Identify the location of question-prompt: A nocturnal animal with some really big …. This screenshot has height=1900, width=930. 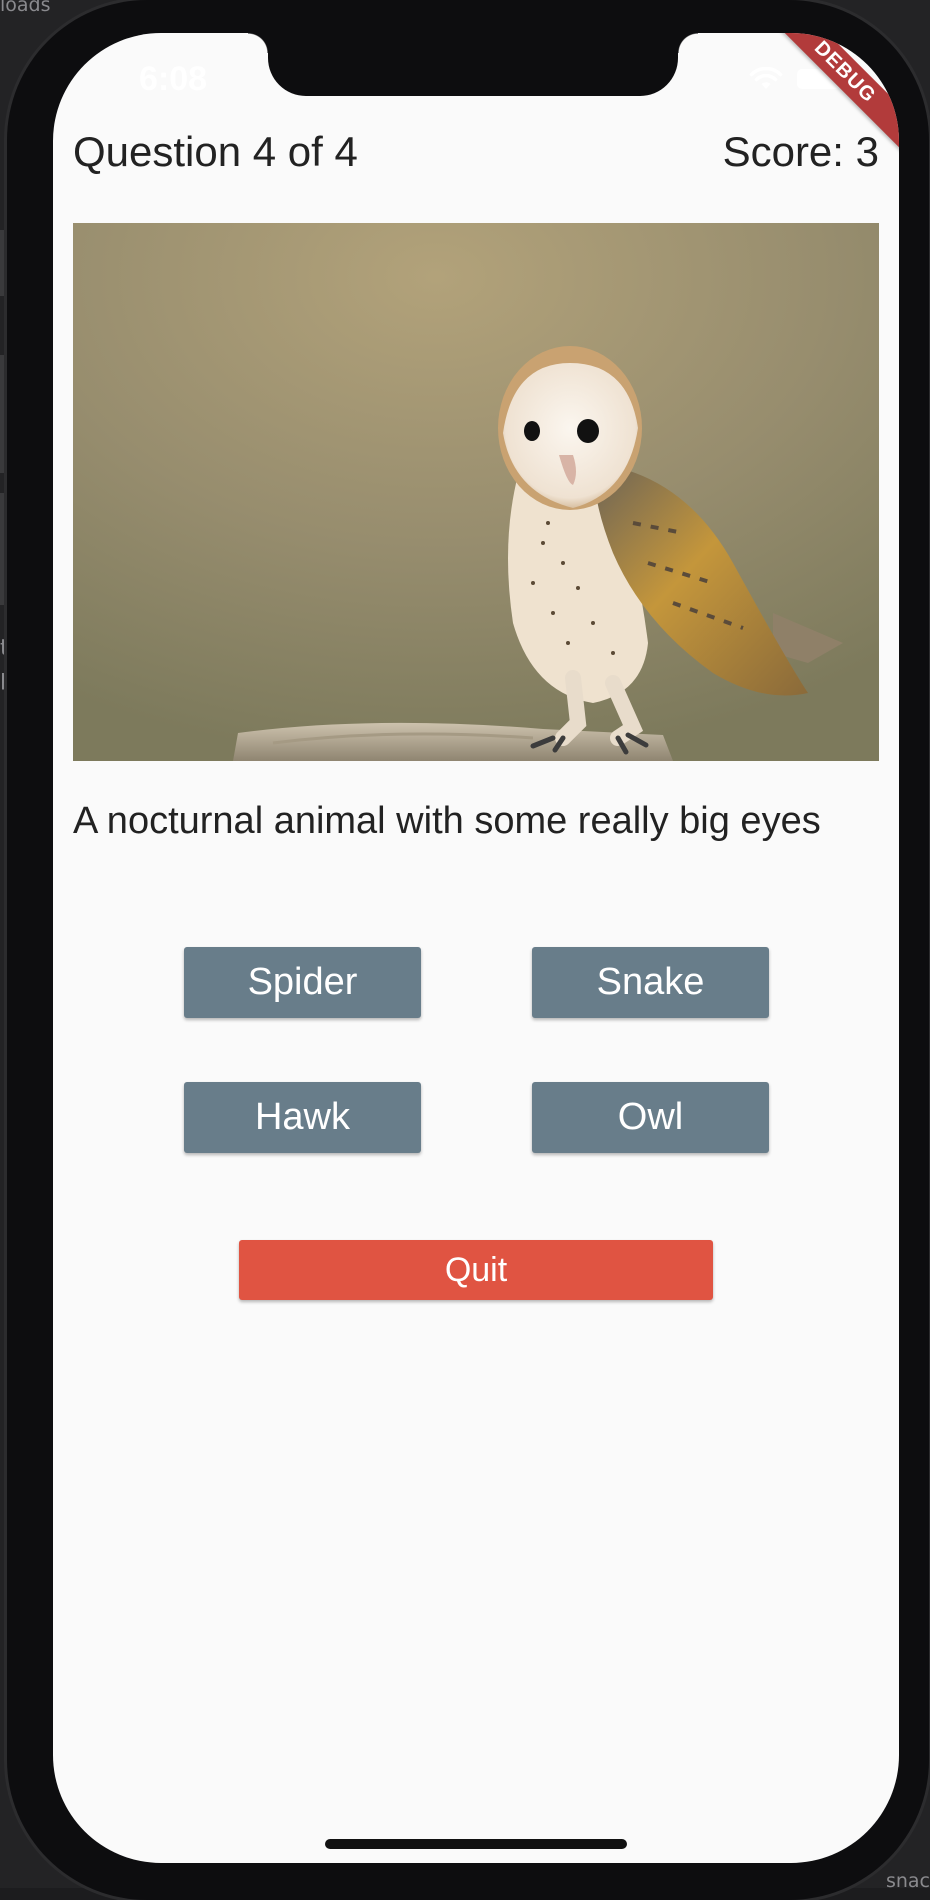
(447, 821).